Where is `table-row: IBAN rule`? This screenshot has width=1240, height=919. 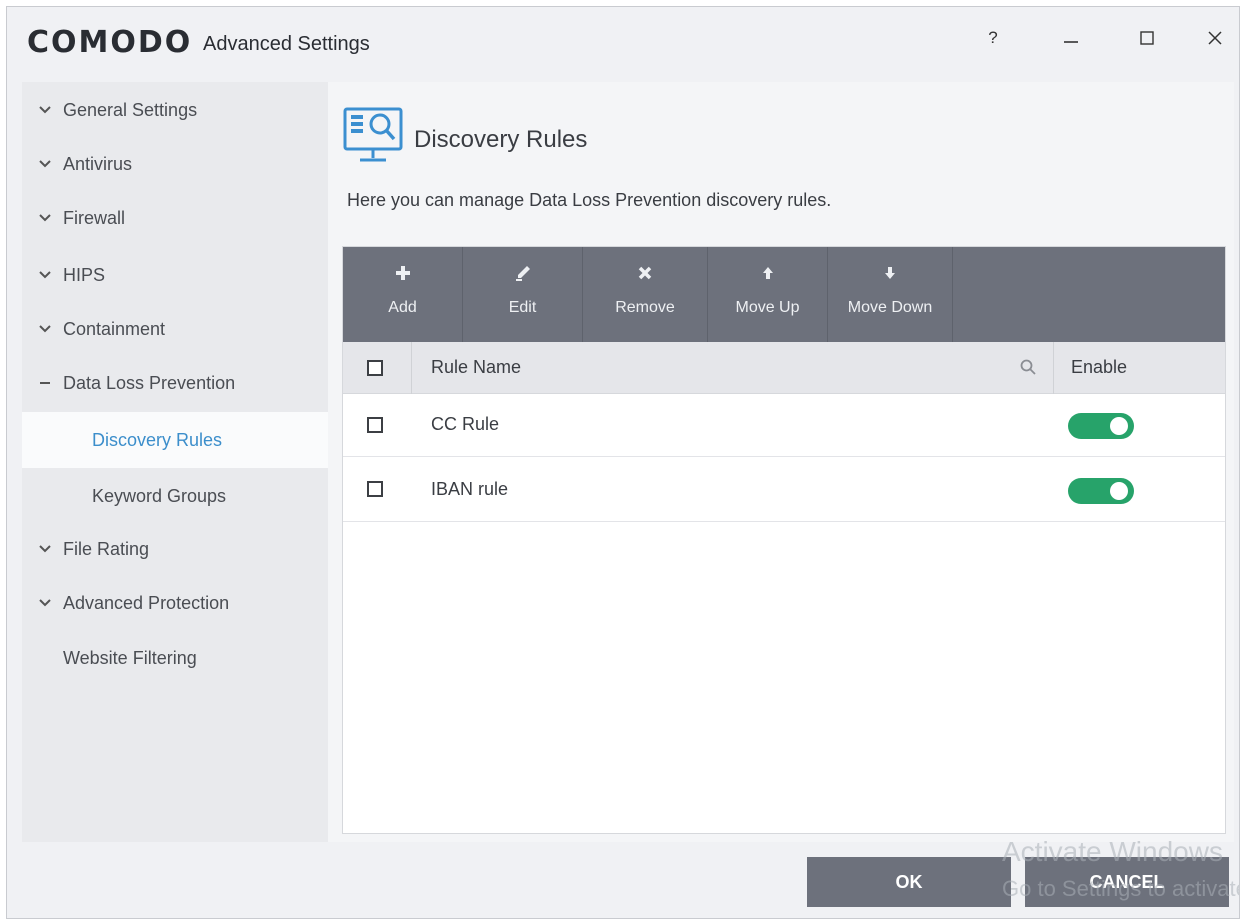 table-row: IBAN rule is located at coordinates (784, 489).